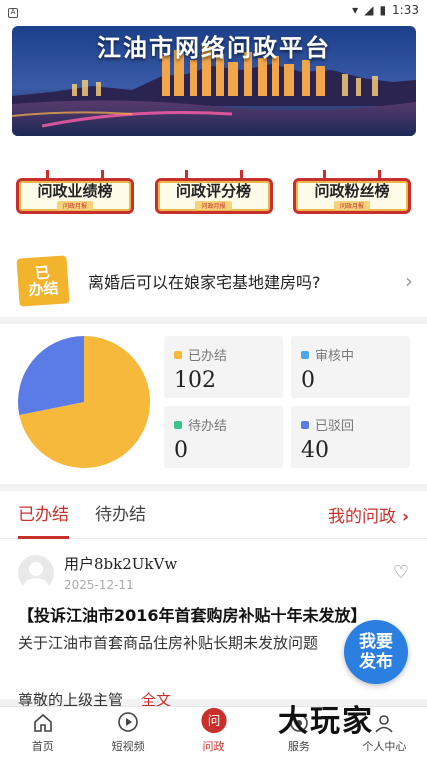 The width and height of the screenshot is (427, 760). I want to click on board-frame: 问政业绩榜 问政月报, so click(75, 196).